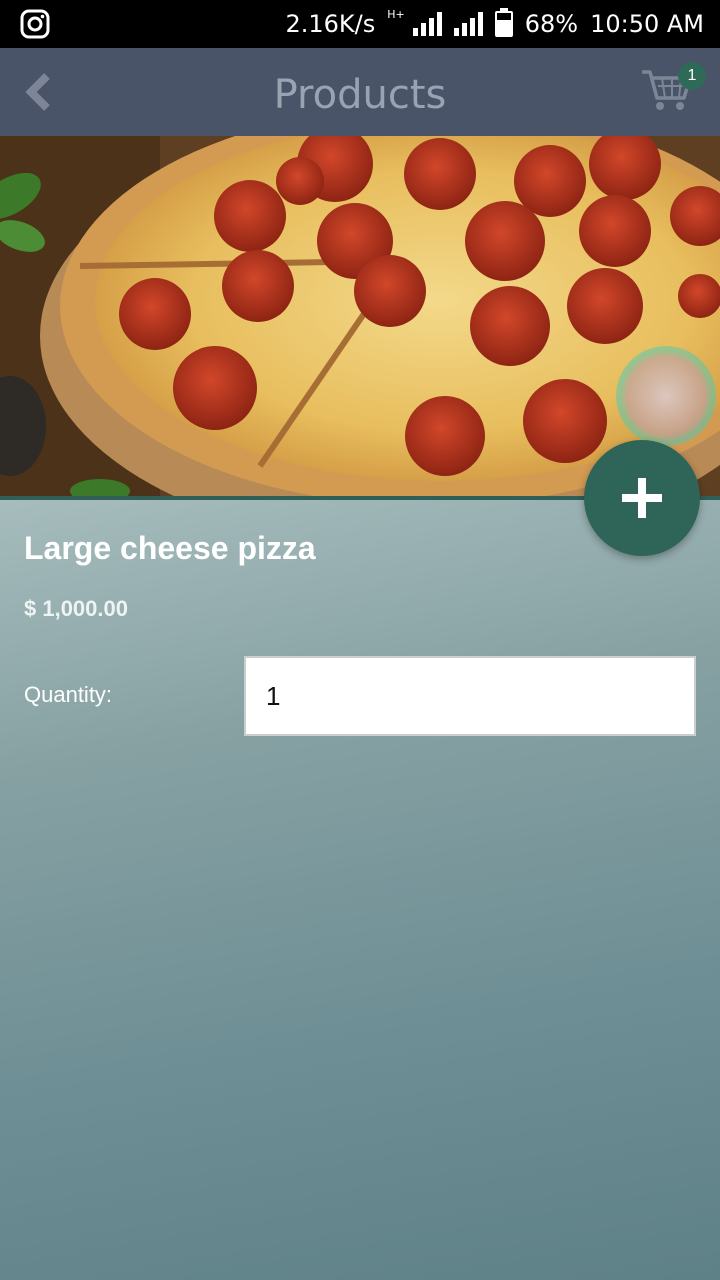 This screenshot has width=720, height=1280. Describe the element at coordinates (330, 24) in the screenshot. I see `net-speed: 2.16K/s` at that location.